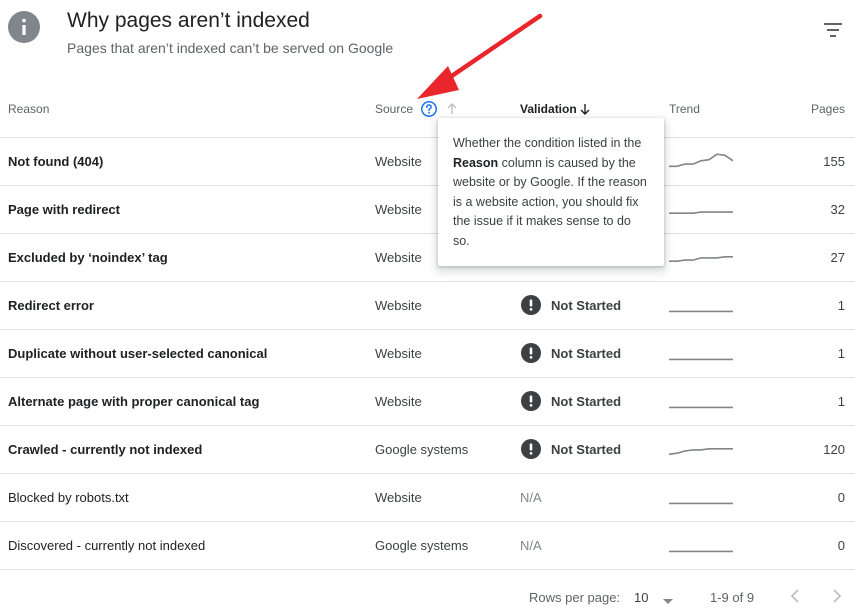  What do you see at coordinates (188, 20) in the screenshot?
I see `page-title: Why pages aren’t indexed` at bounding box center [188, 20].